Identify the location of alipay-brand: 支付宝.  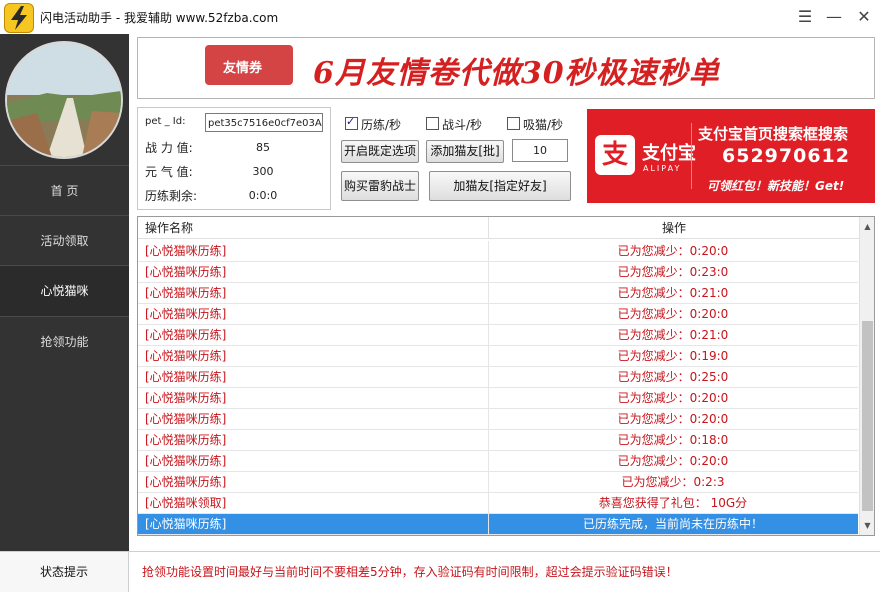
(669, 153).